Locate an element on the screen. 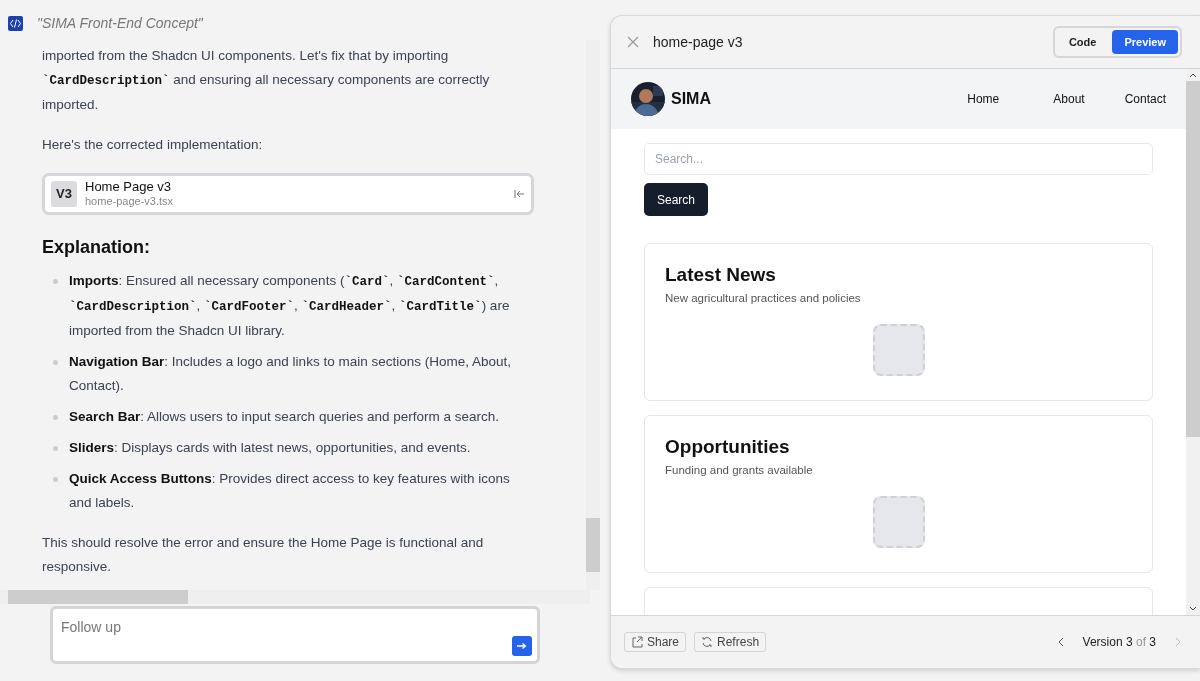 The image size is (1200, 681). section-heading: Explanation: is located at coordinates (96, 247).